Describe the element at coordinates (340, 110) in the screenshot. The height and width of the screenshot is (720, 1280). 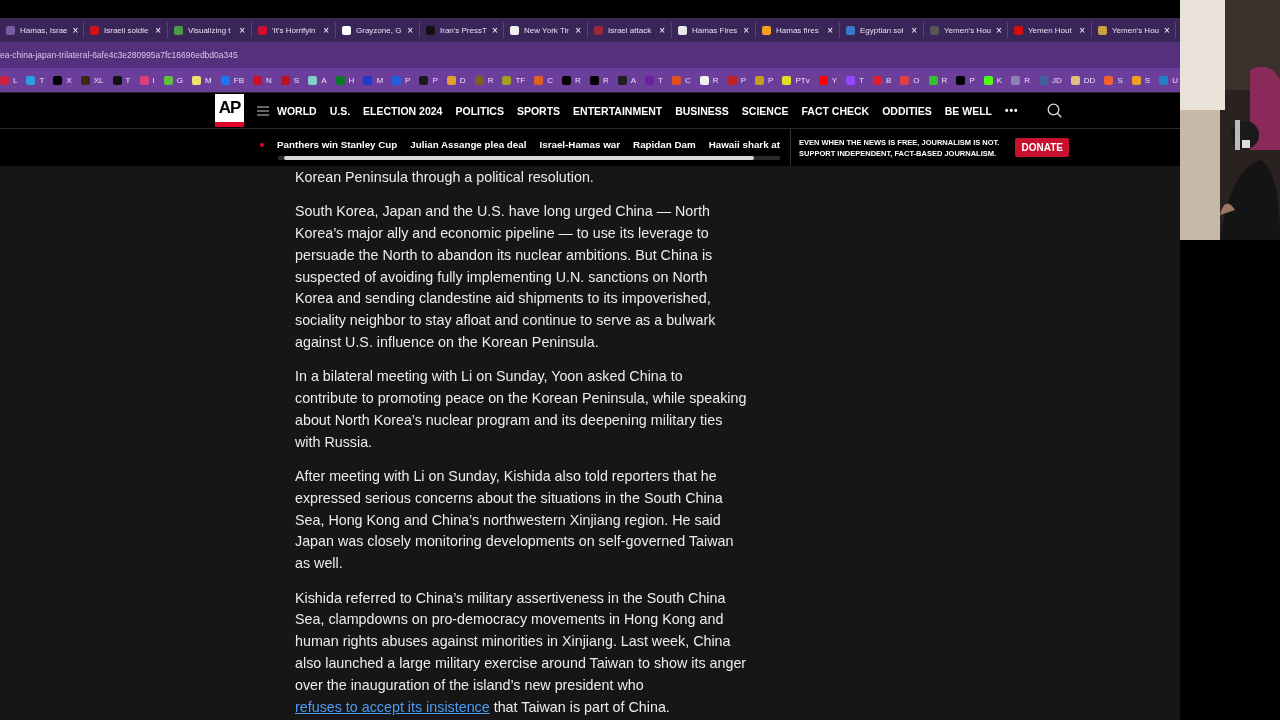
I see `nav-link: U.S.` at that location.